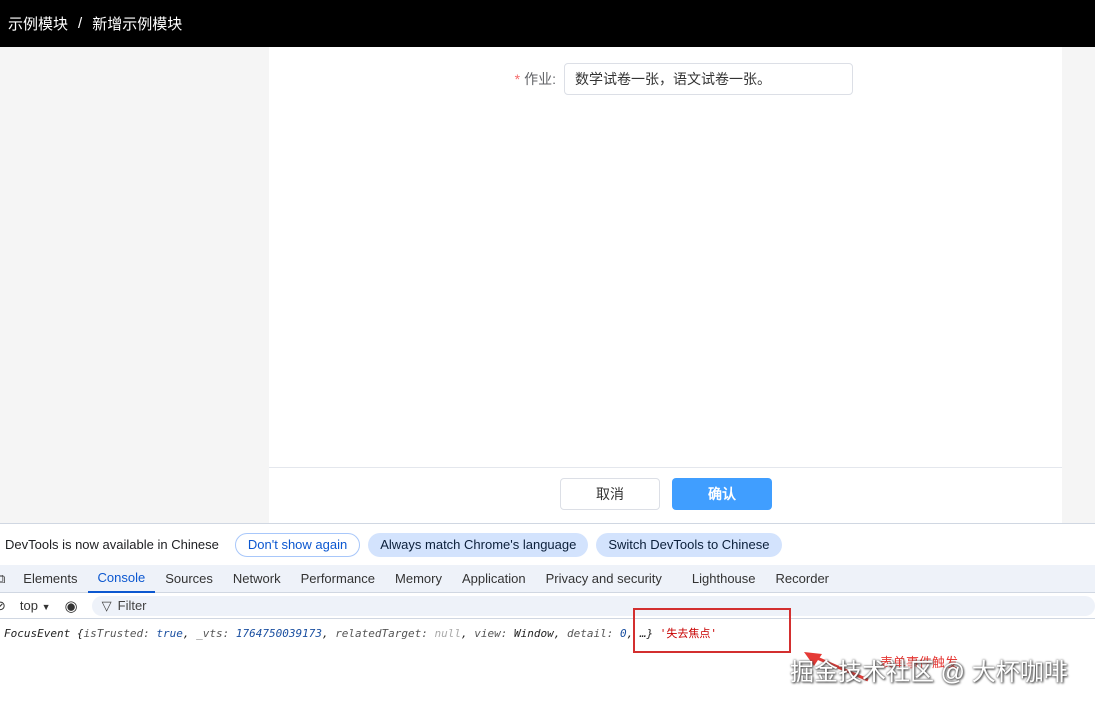 Image resolution: width=1095 pixels, height=703 pixels. Describe the element at coordinates (534, 633) in the screenshot. I see `log-value: Window` at that location.